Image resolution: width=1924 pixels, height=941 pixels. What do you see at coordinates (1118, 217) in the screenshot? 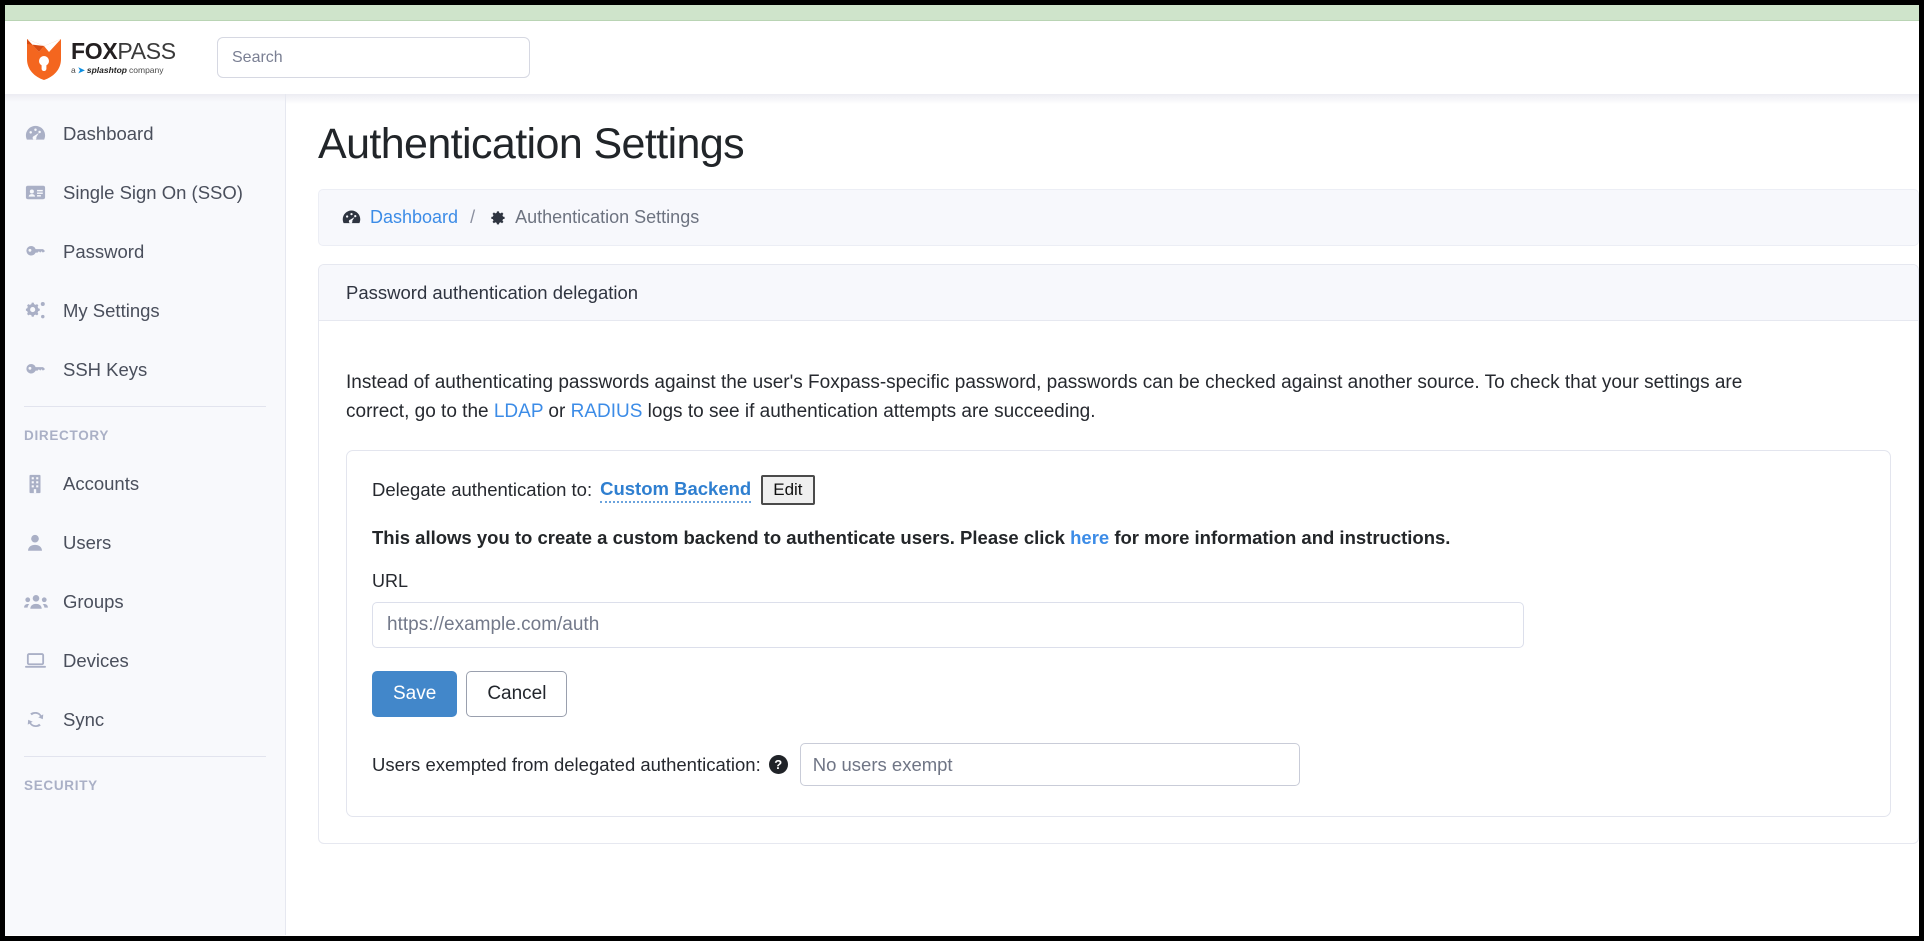
I see `breadcrumb: Dashboard / Authentication Settings` at bounding box center [1118, 217].